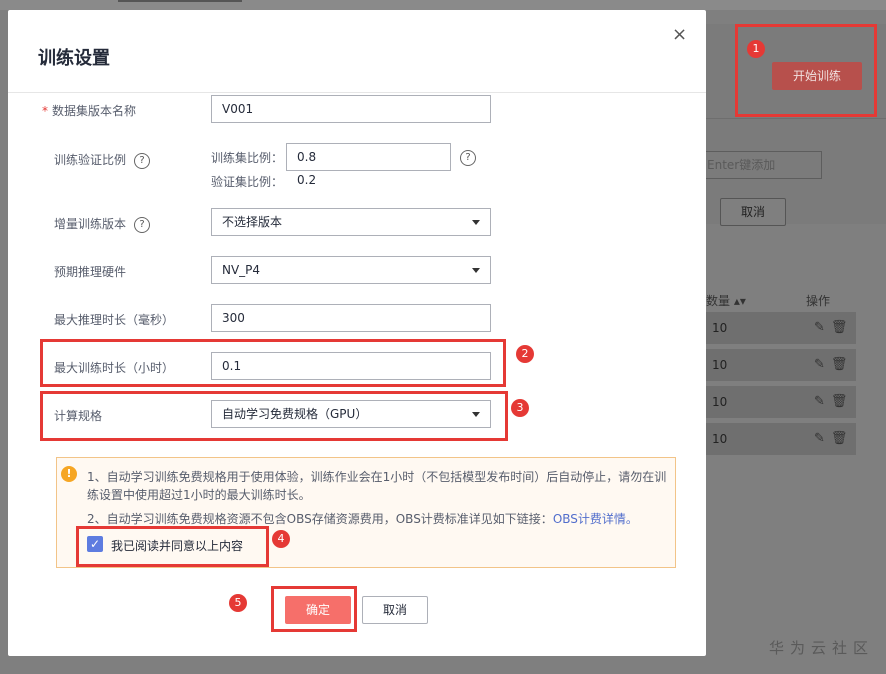 The width and height of the screenshot is (886, 674). I want to click on annotation-badge-2: 2, so click(525, 354).